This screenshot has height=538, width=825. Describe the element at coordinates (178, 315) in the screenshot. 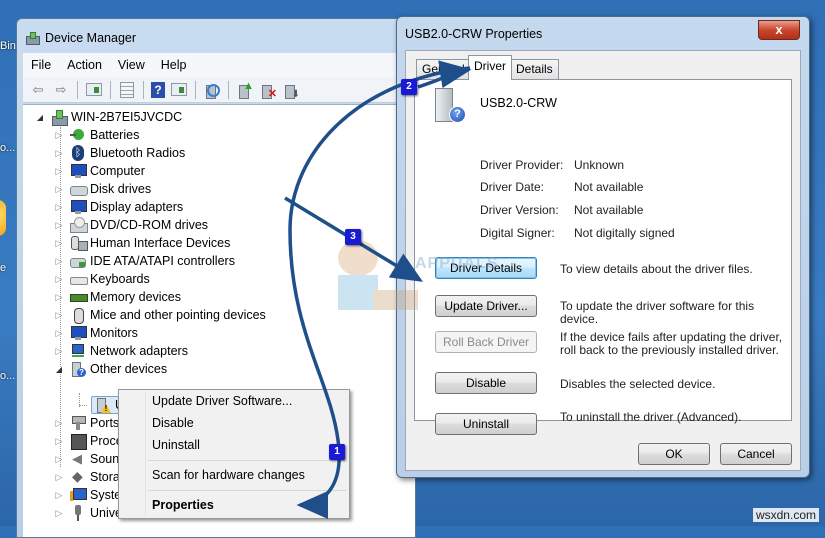

I see `tree-category-label: Mice and other pointing devices` at that location.